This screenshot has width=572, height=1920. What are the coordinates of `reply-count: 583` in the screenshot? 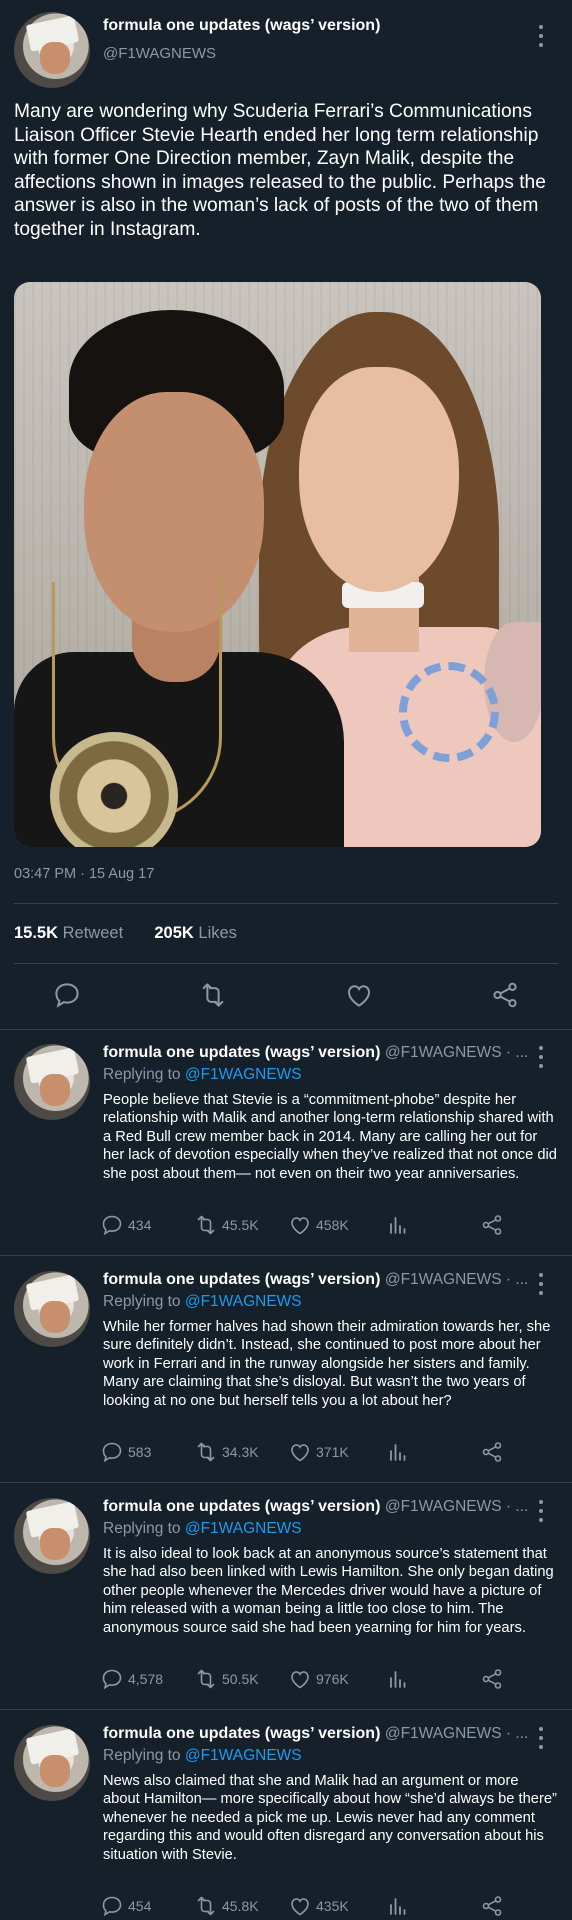 It's located at (140, 1452).